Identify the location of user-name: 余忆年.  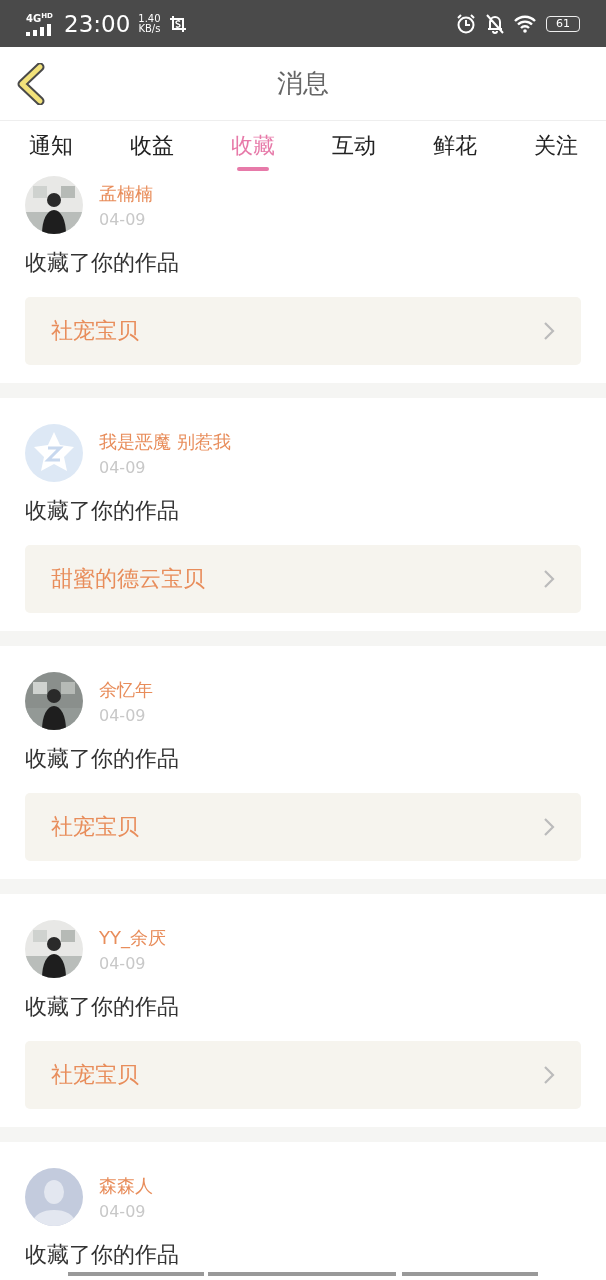
(126, 689).